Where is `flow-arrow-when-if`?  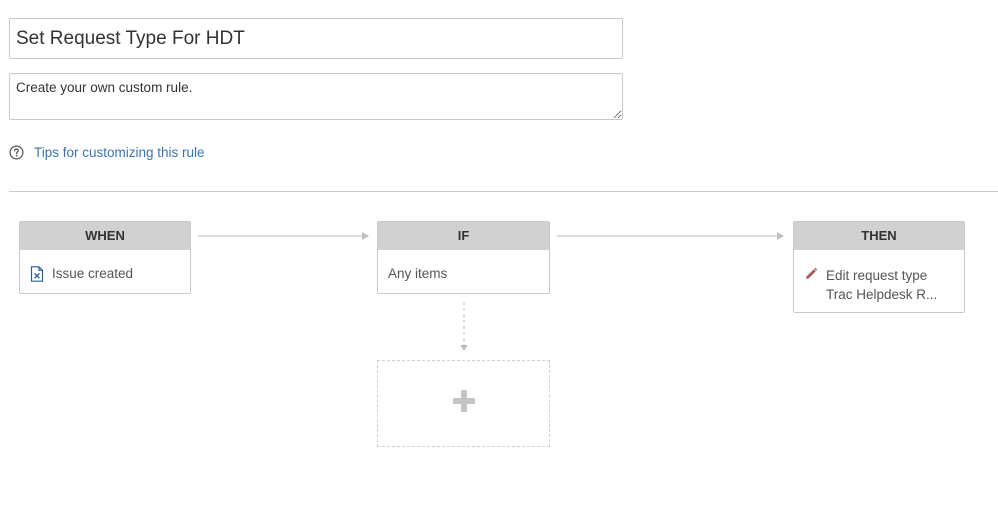
flow-arrow-when-if is located at coordinates (283, 236).